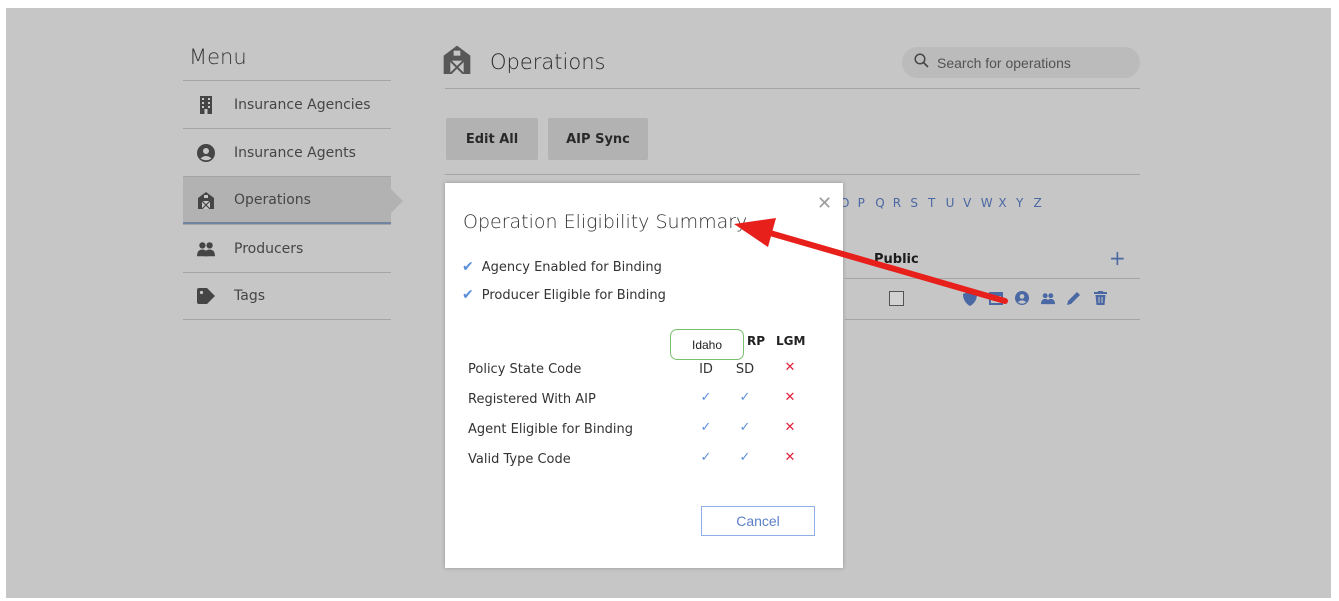  I want to click on cancel-button: Cancel, so click(758, 521).